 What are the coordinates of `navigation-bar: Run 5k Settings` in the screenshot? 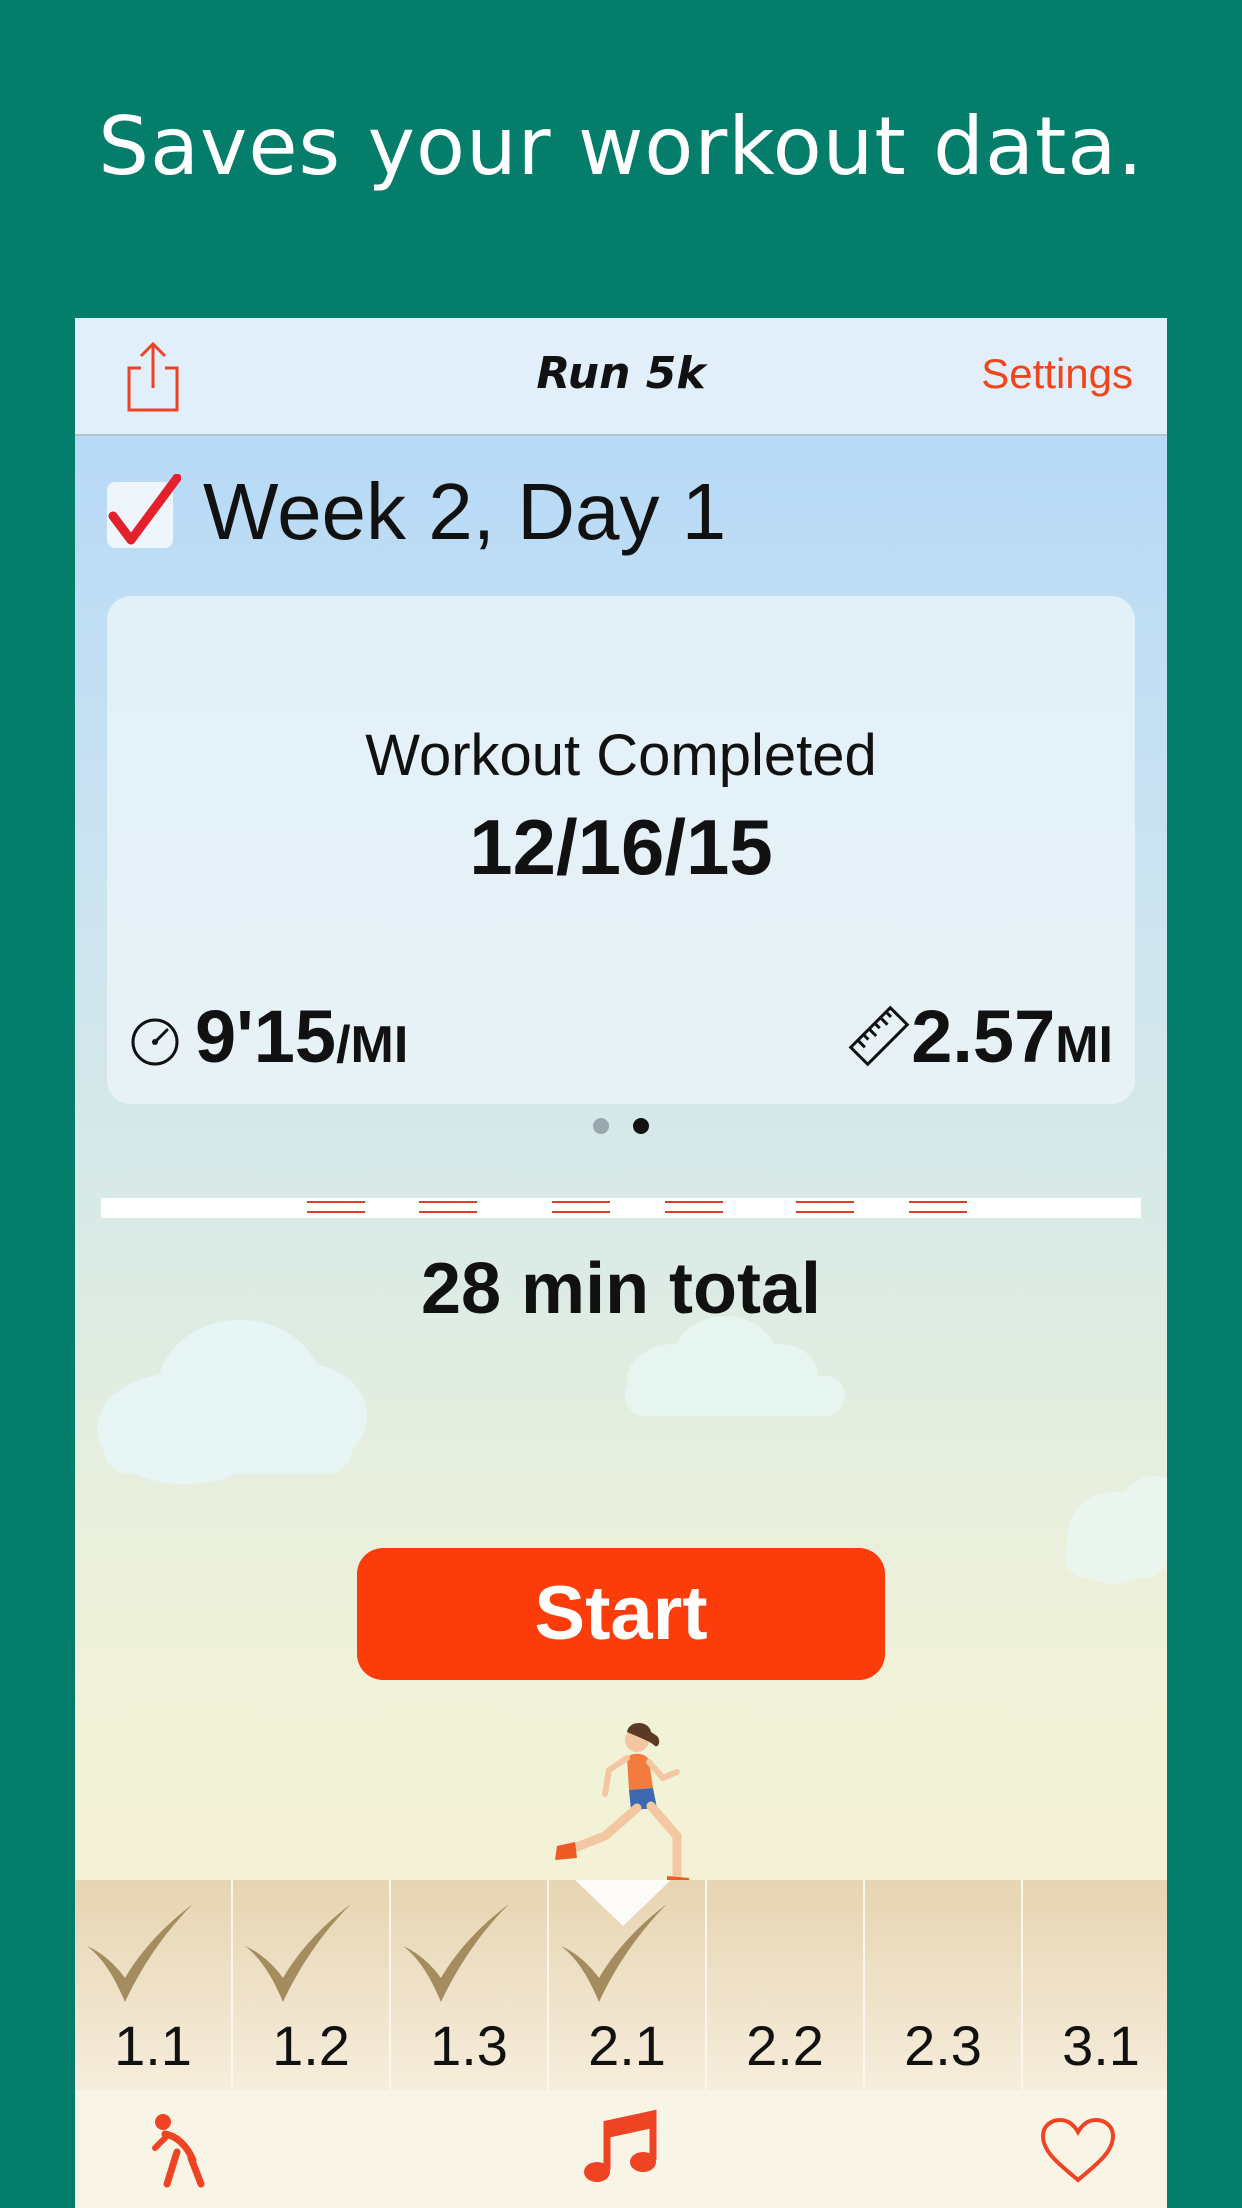 It's located at (621, 377).